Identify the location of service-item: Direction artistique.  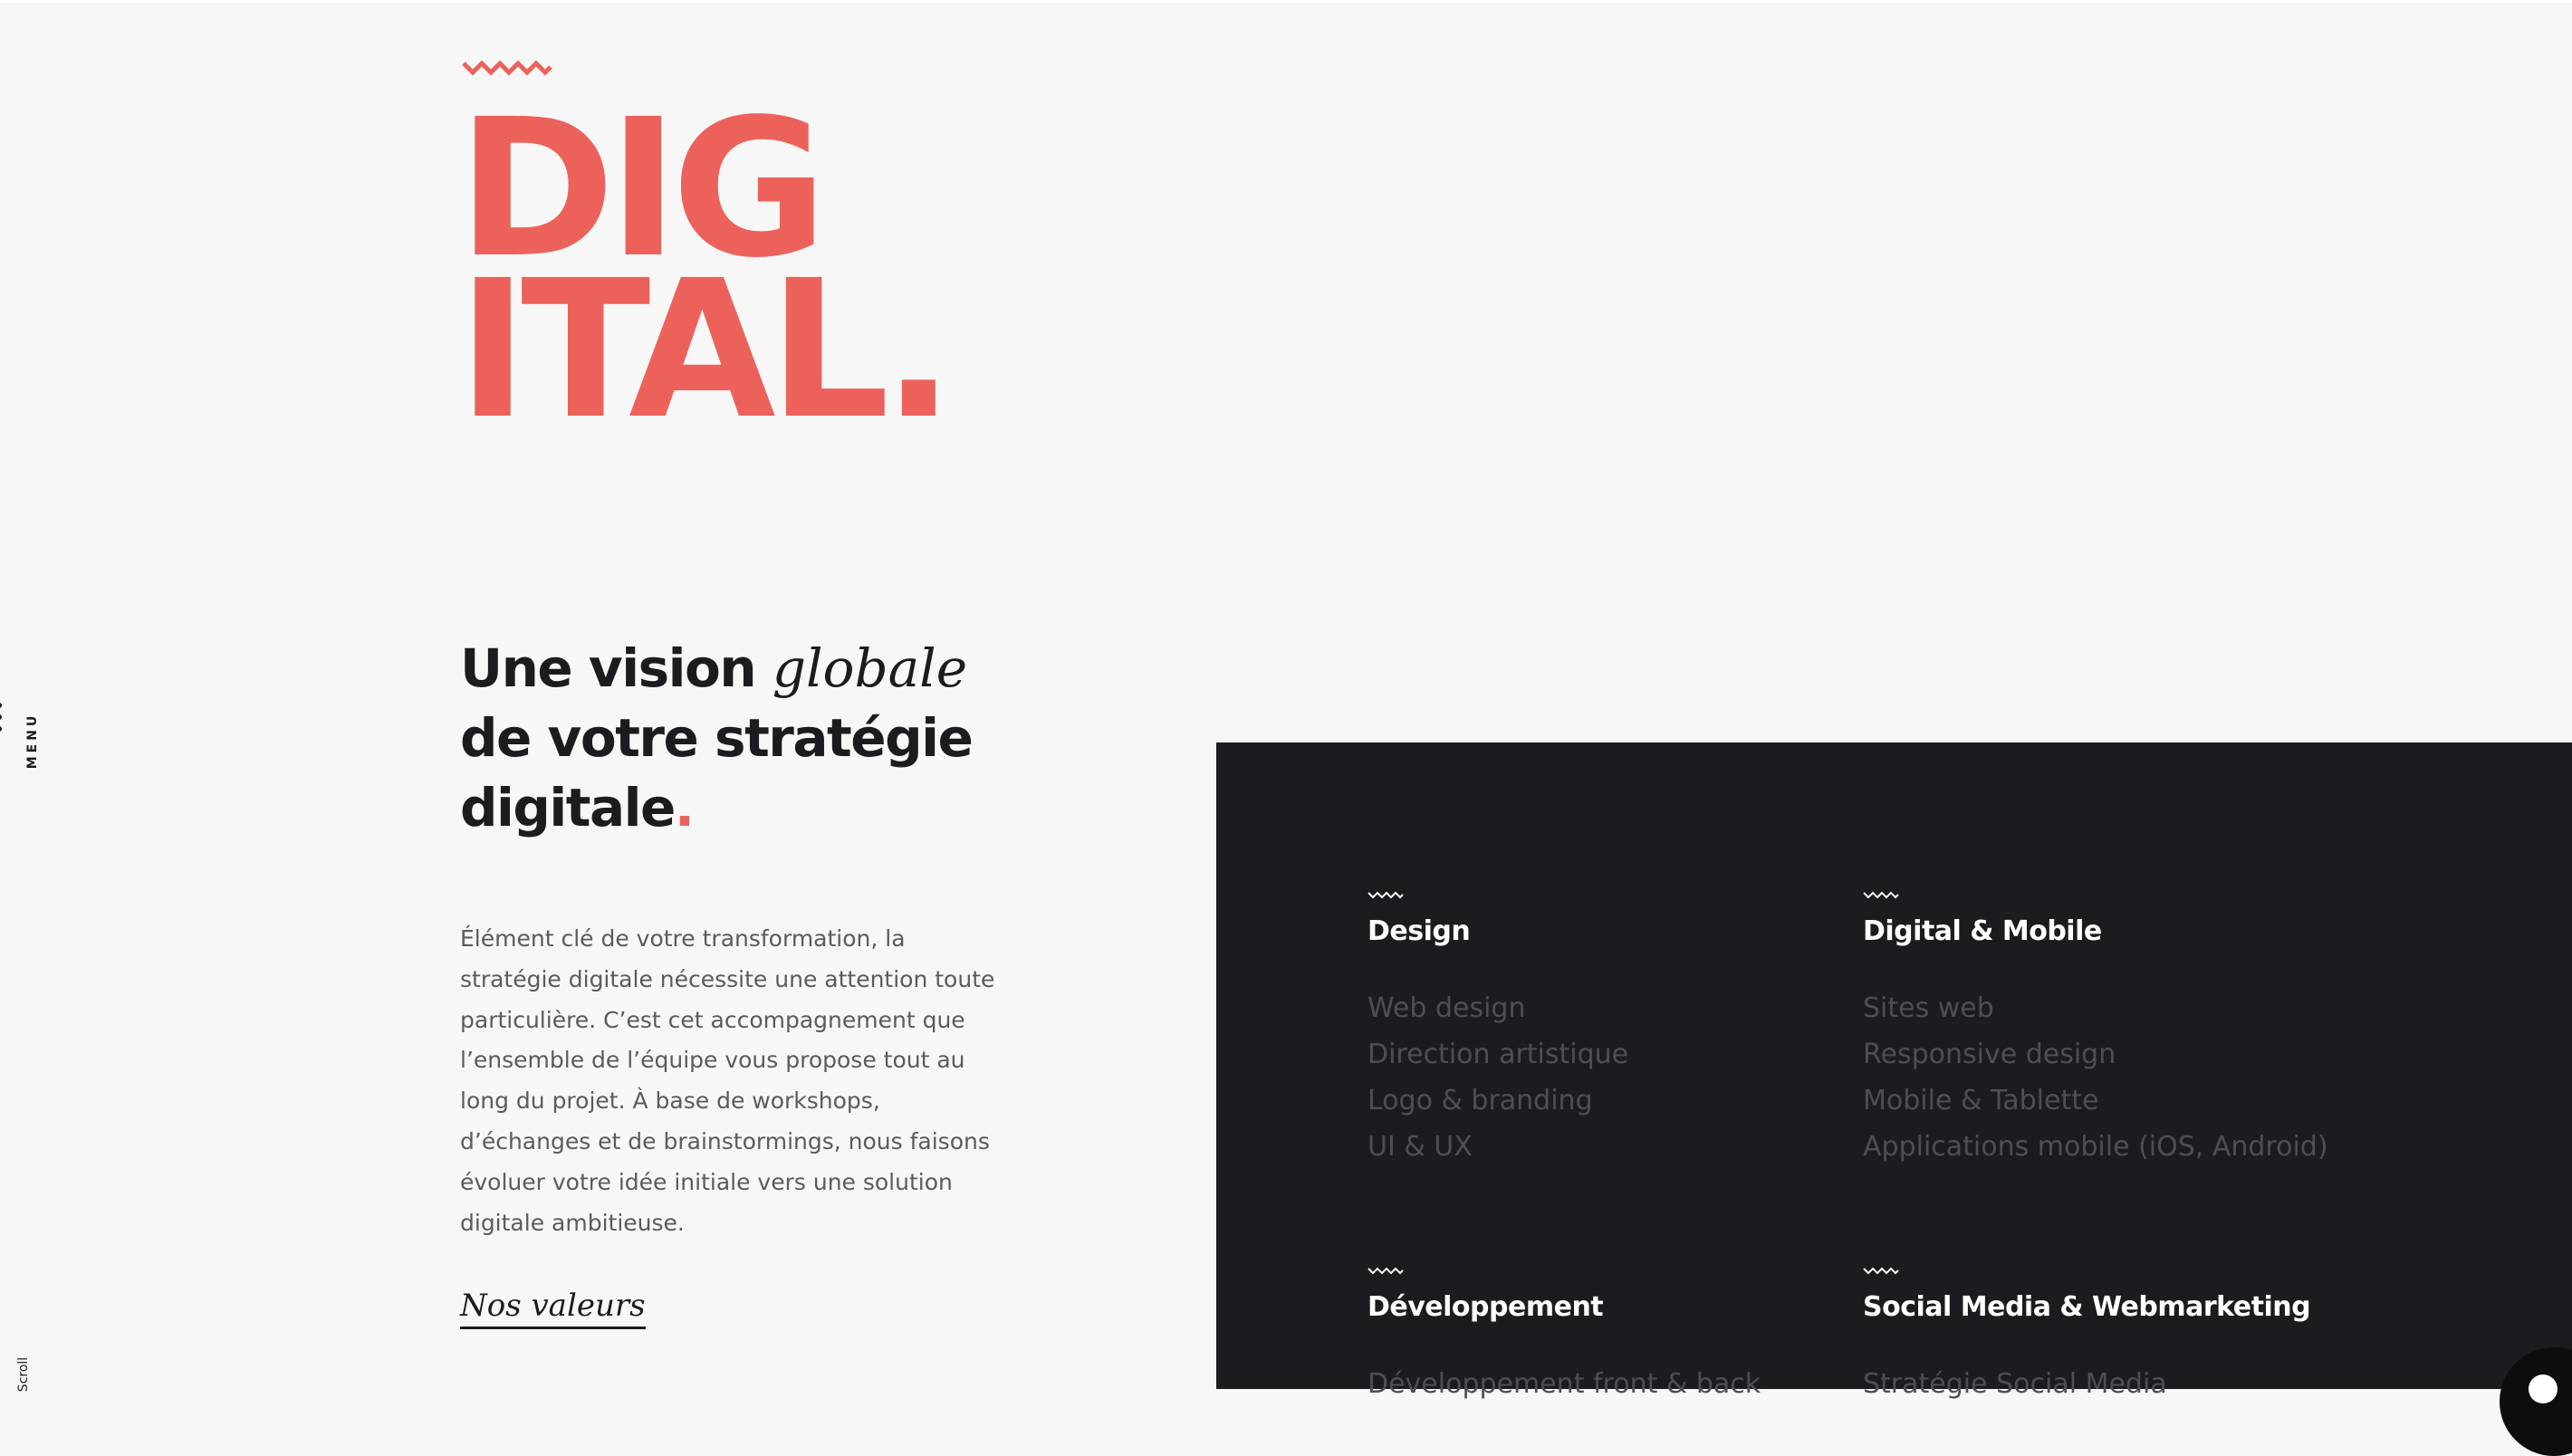
(1498, 1054).